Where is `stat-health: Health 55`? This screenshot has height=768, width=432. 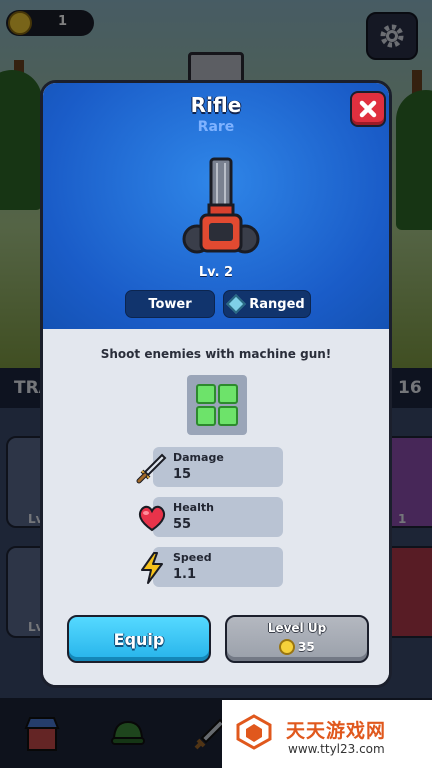
stat-health: Health 55 is located at coordinates (218, 517).